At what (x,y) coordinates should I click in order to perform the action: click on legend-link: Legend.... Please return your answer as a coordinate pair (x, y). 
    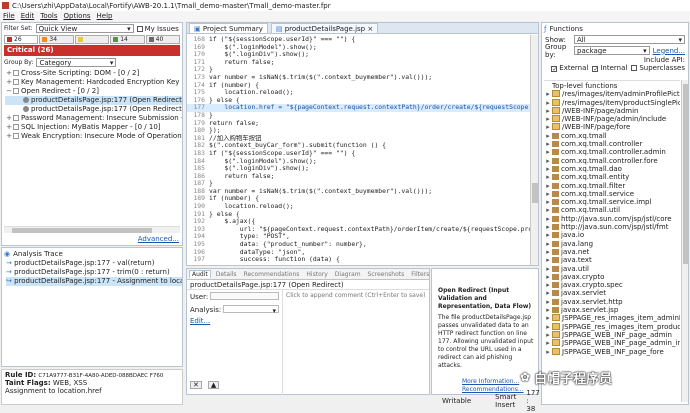
    Looking at the image, I should click on (669, 51).